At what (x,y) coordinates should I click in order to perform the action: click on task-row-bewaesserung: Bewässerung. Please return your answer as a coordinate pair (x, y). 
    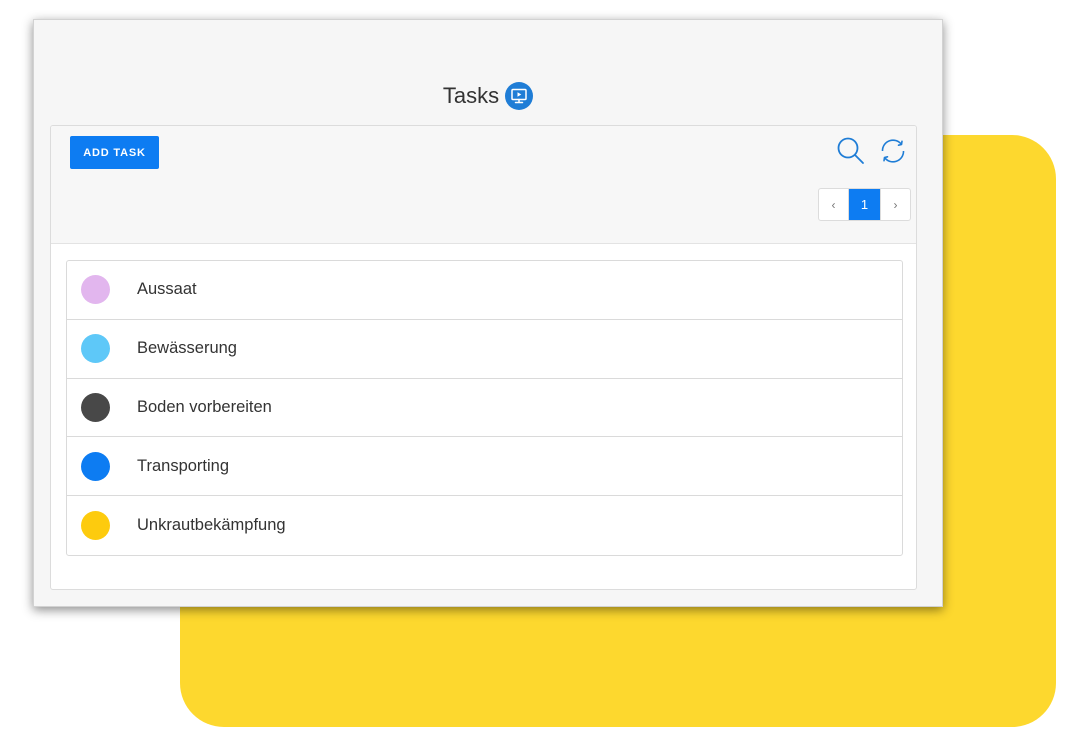
    Looking at the image, I should click on (484, 349).